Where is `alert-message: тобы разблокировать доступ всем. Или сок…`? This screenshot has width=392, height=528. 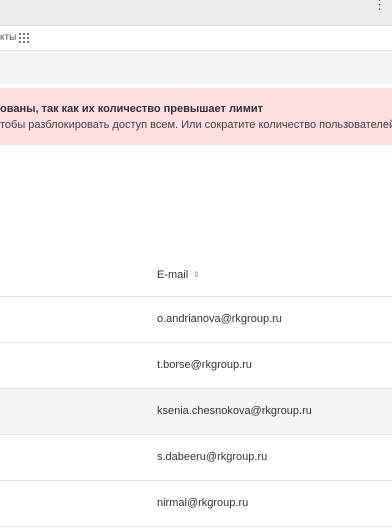
alert-message: тобы разблокировать доступ всем. Или сок… is located at coordinates (196, 125).